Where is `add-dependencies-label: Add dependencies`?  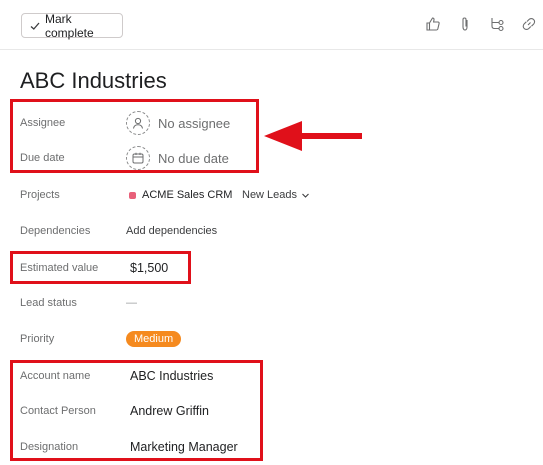
add-dependencies-label: Add dependencies is located at coordinates (172, 231).